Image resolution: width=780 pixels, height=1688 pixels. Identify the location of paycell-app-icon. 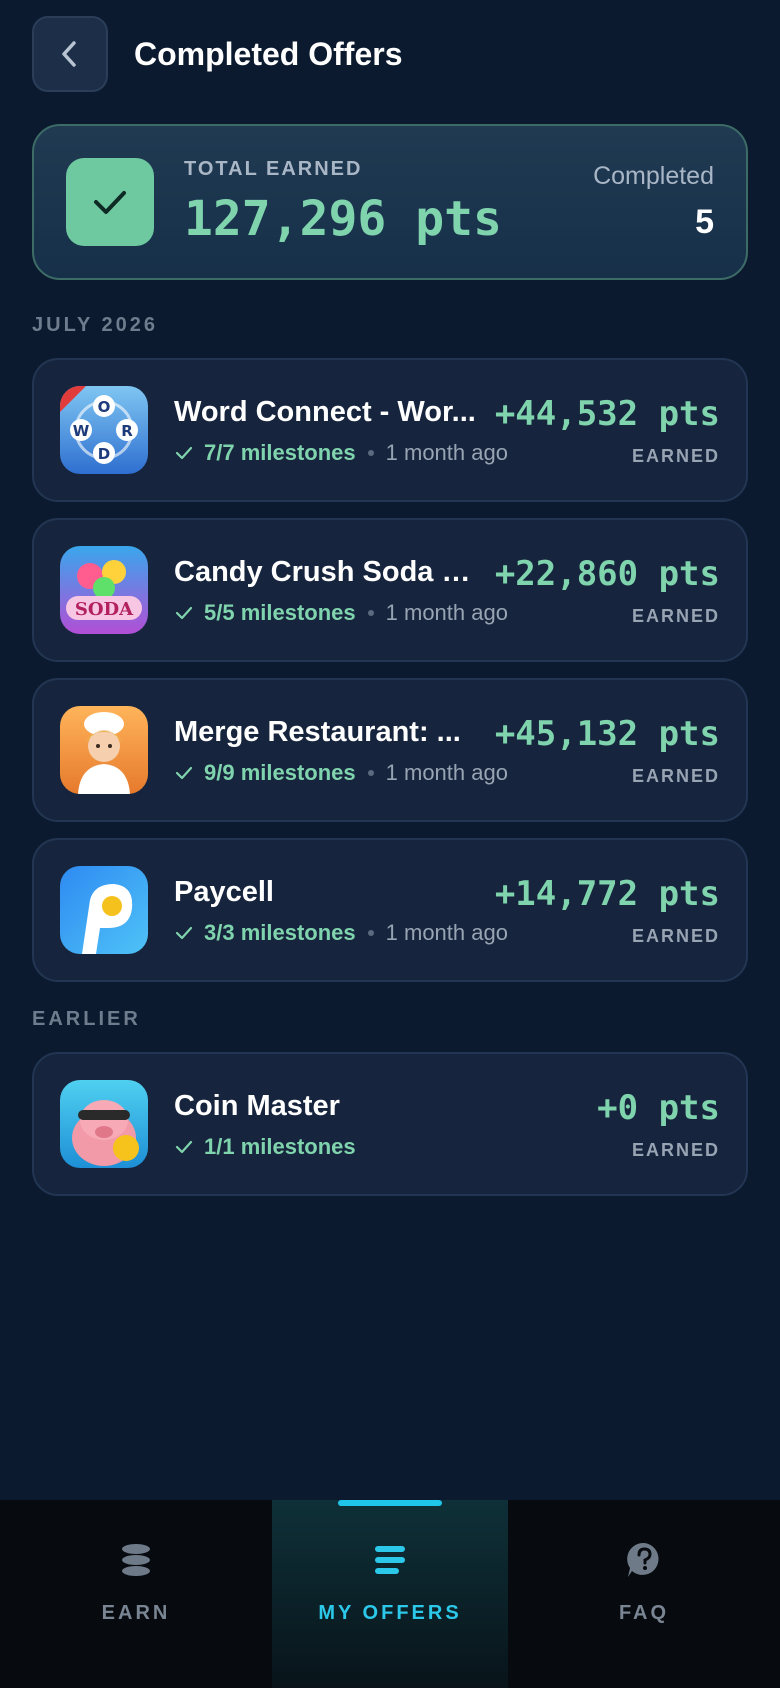
(104, 910).